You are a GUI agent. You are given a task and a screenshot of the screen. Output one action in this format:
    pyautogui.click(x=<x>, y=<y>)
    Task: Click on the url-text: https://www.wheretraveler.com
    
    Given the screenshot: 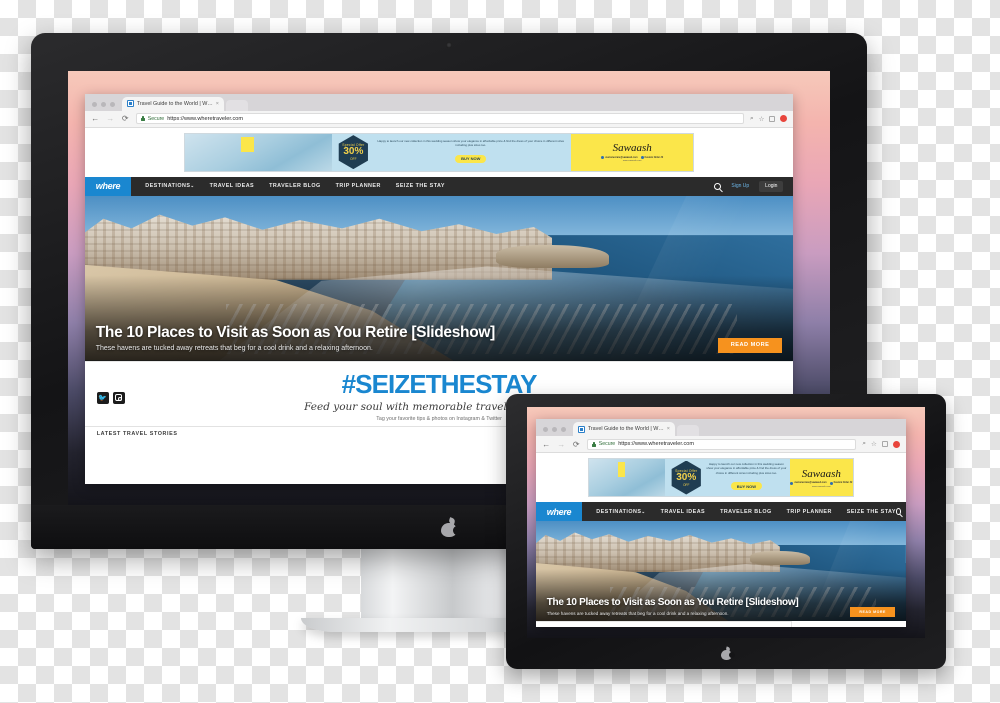 What is the action you would take?
    pyautogui.click(x=656, y=444)
    